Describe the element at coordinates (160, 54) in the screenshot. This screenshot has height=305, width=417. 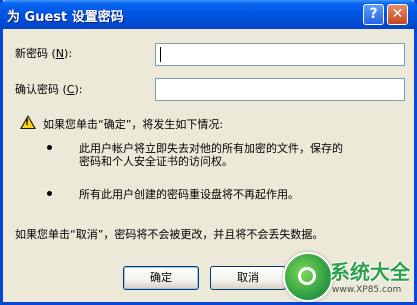
I see `text-caret` at that location.